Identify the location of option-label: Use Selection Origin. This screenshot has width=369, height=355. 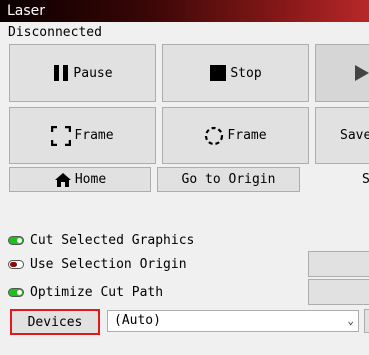
(108, 264).